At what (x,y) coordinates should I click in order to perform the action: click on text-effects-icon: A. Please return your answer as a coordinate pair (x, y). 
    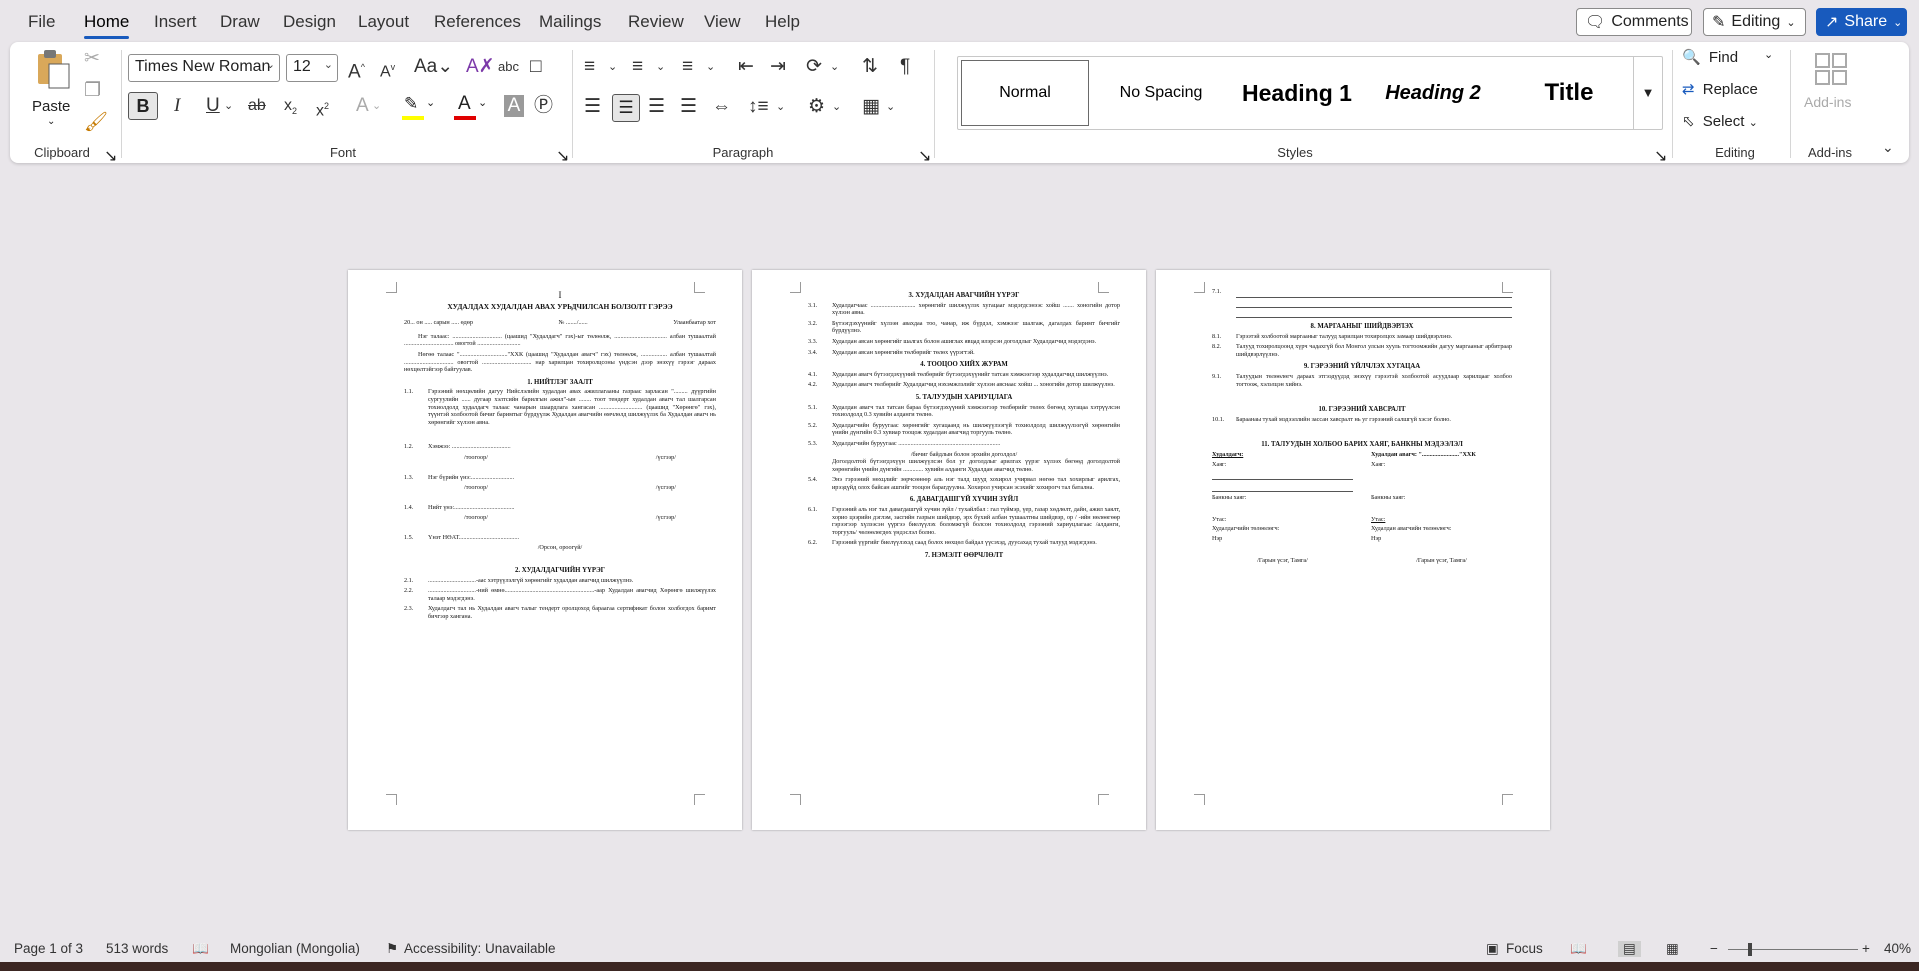
    Looking at the image, I should click on (362, 106).